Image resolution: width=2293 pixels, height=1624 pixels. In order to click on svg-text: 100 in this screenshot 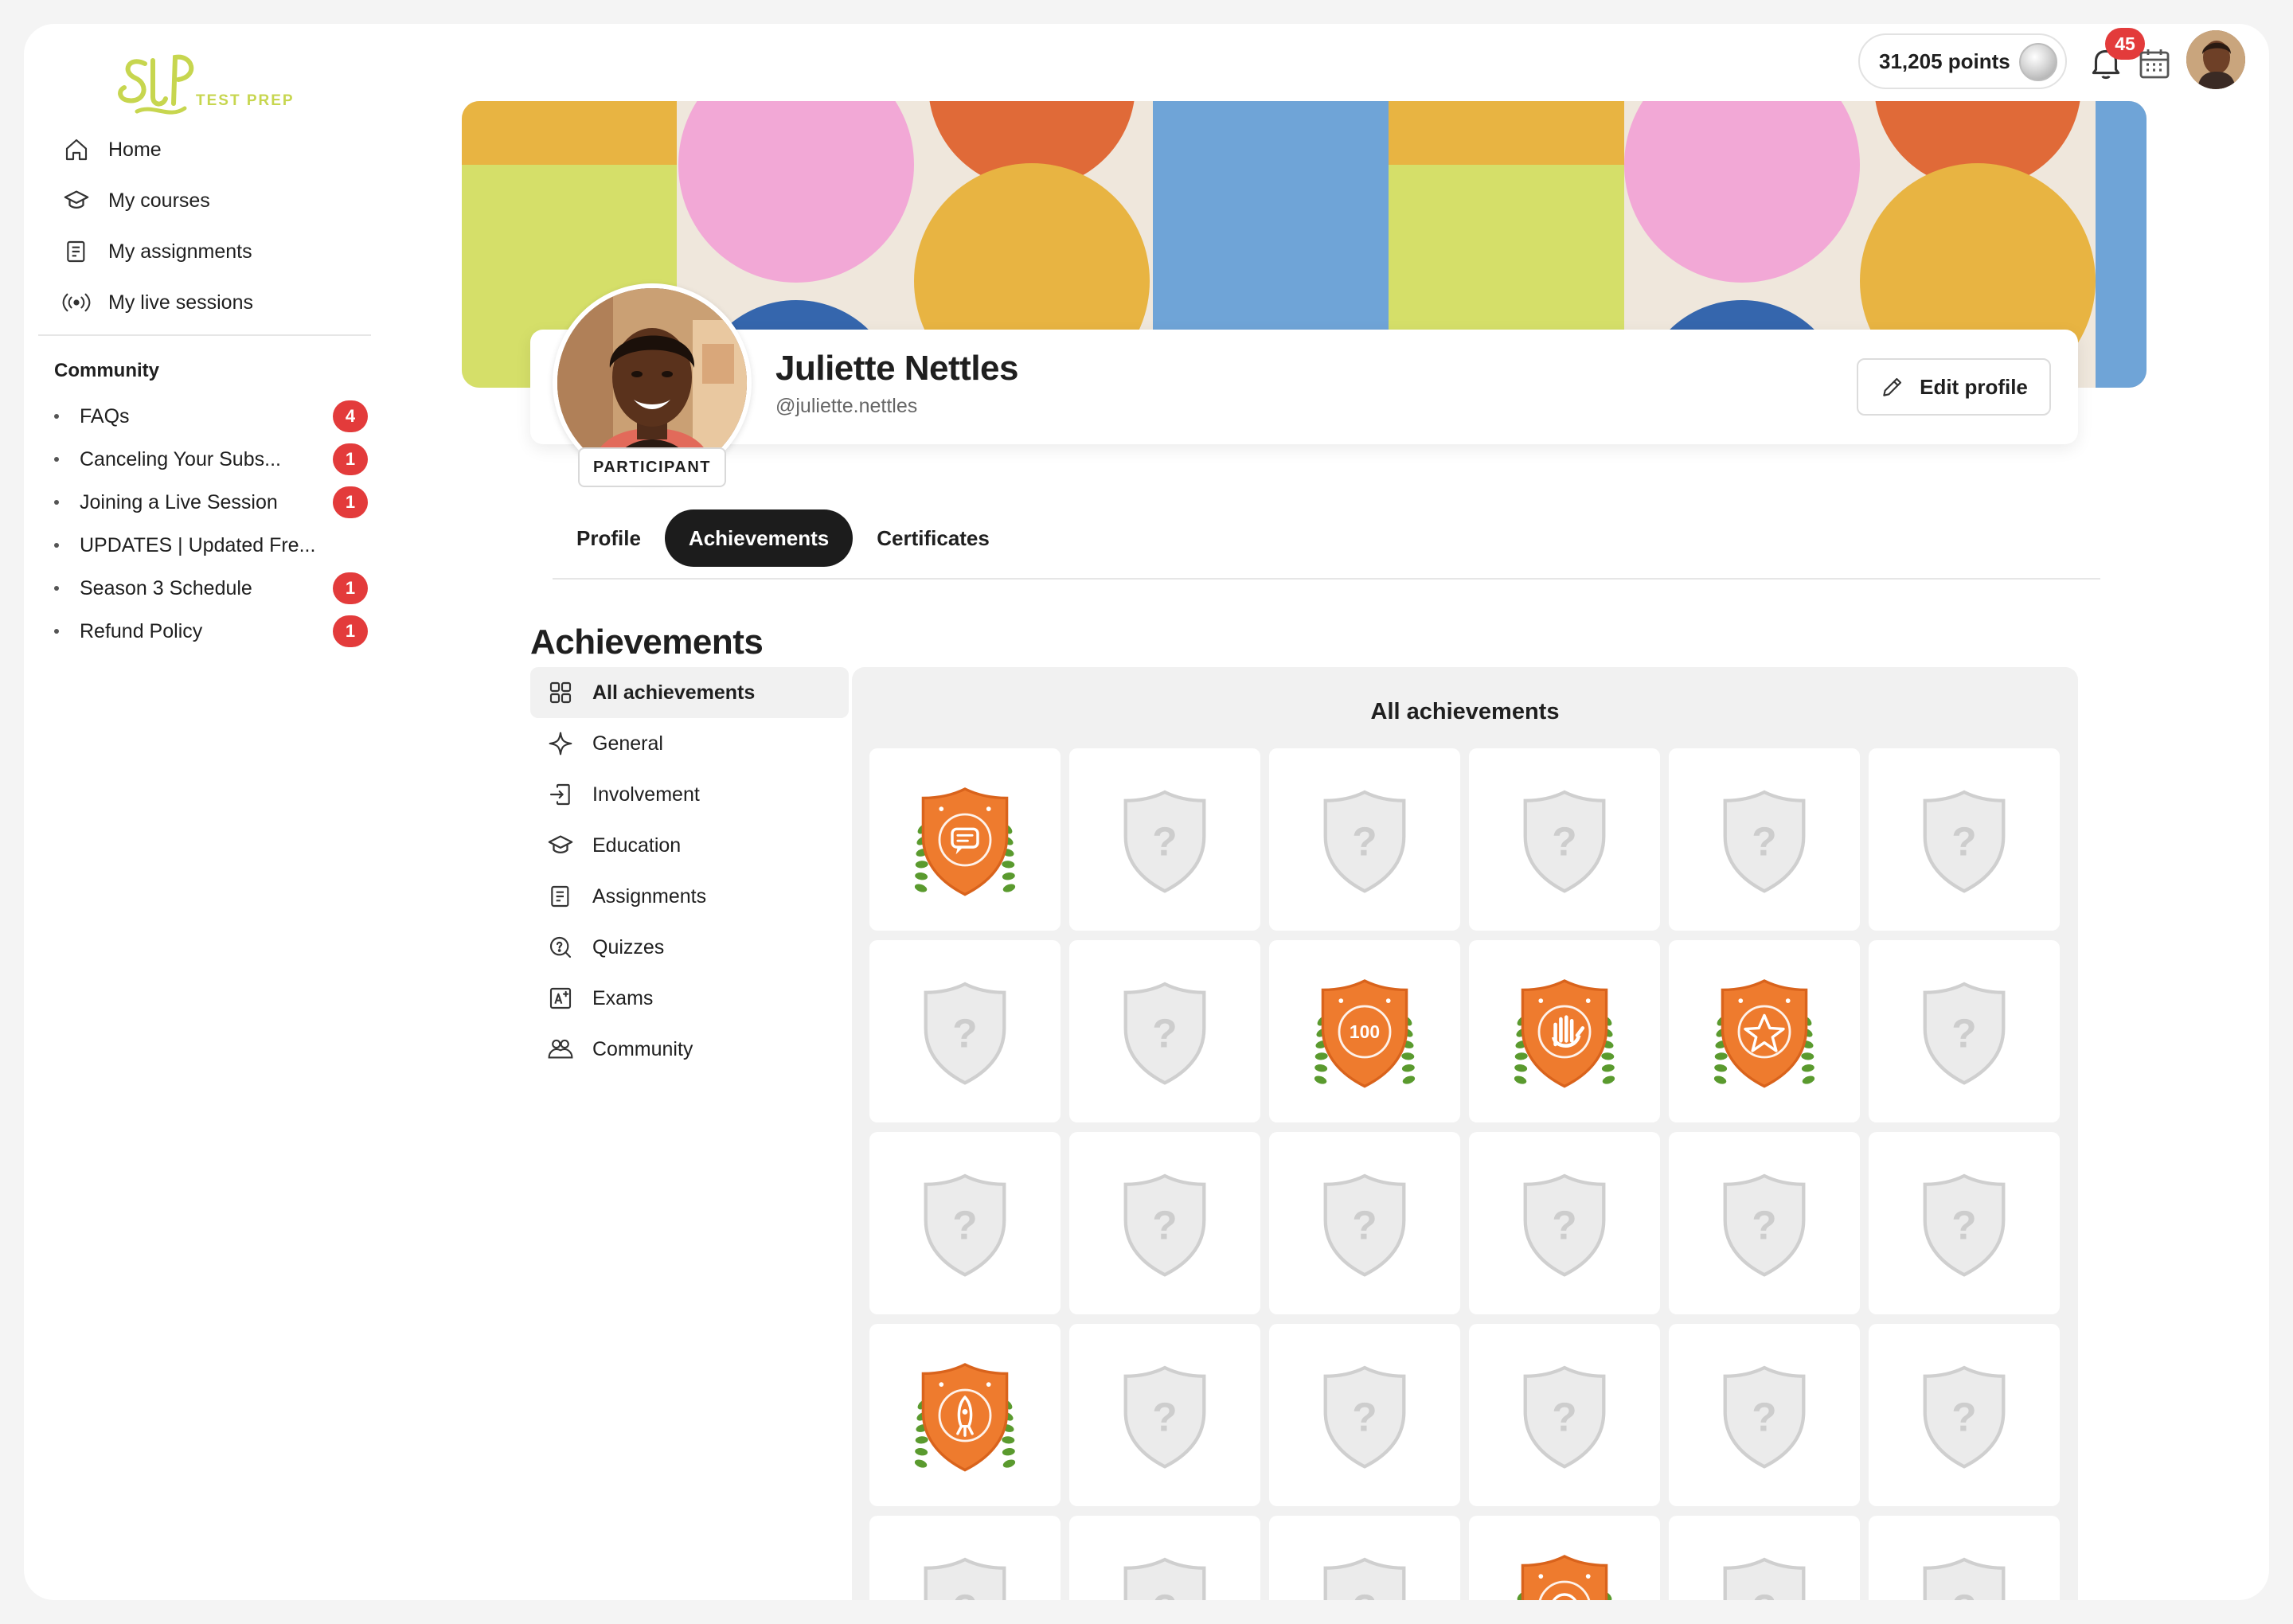, I will do `click(1365, 1031)`.